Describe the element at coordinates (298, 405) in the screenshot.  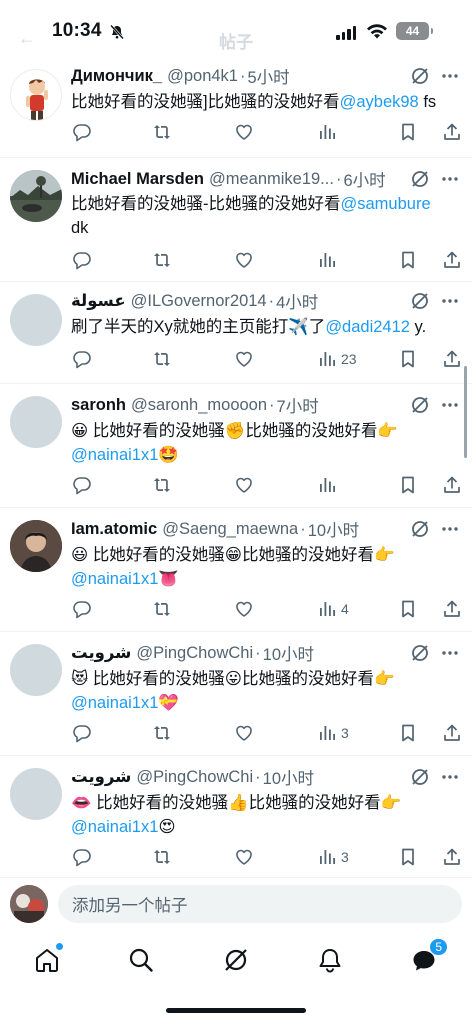
I see `post-time: 7小时` at that location.